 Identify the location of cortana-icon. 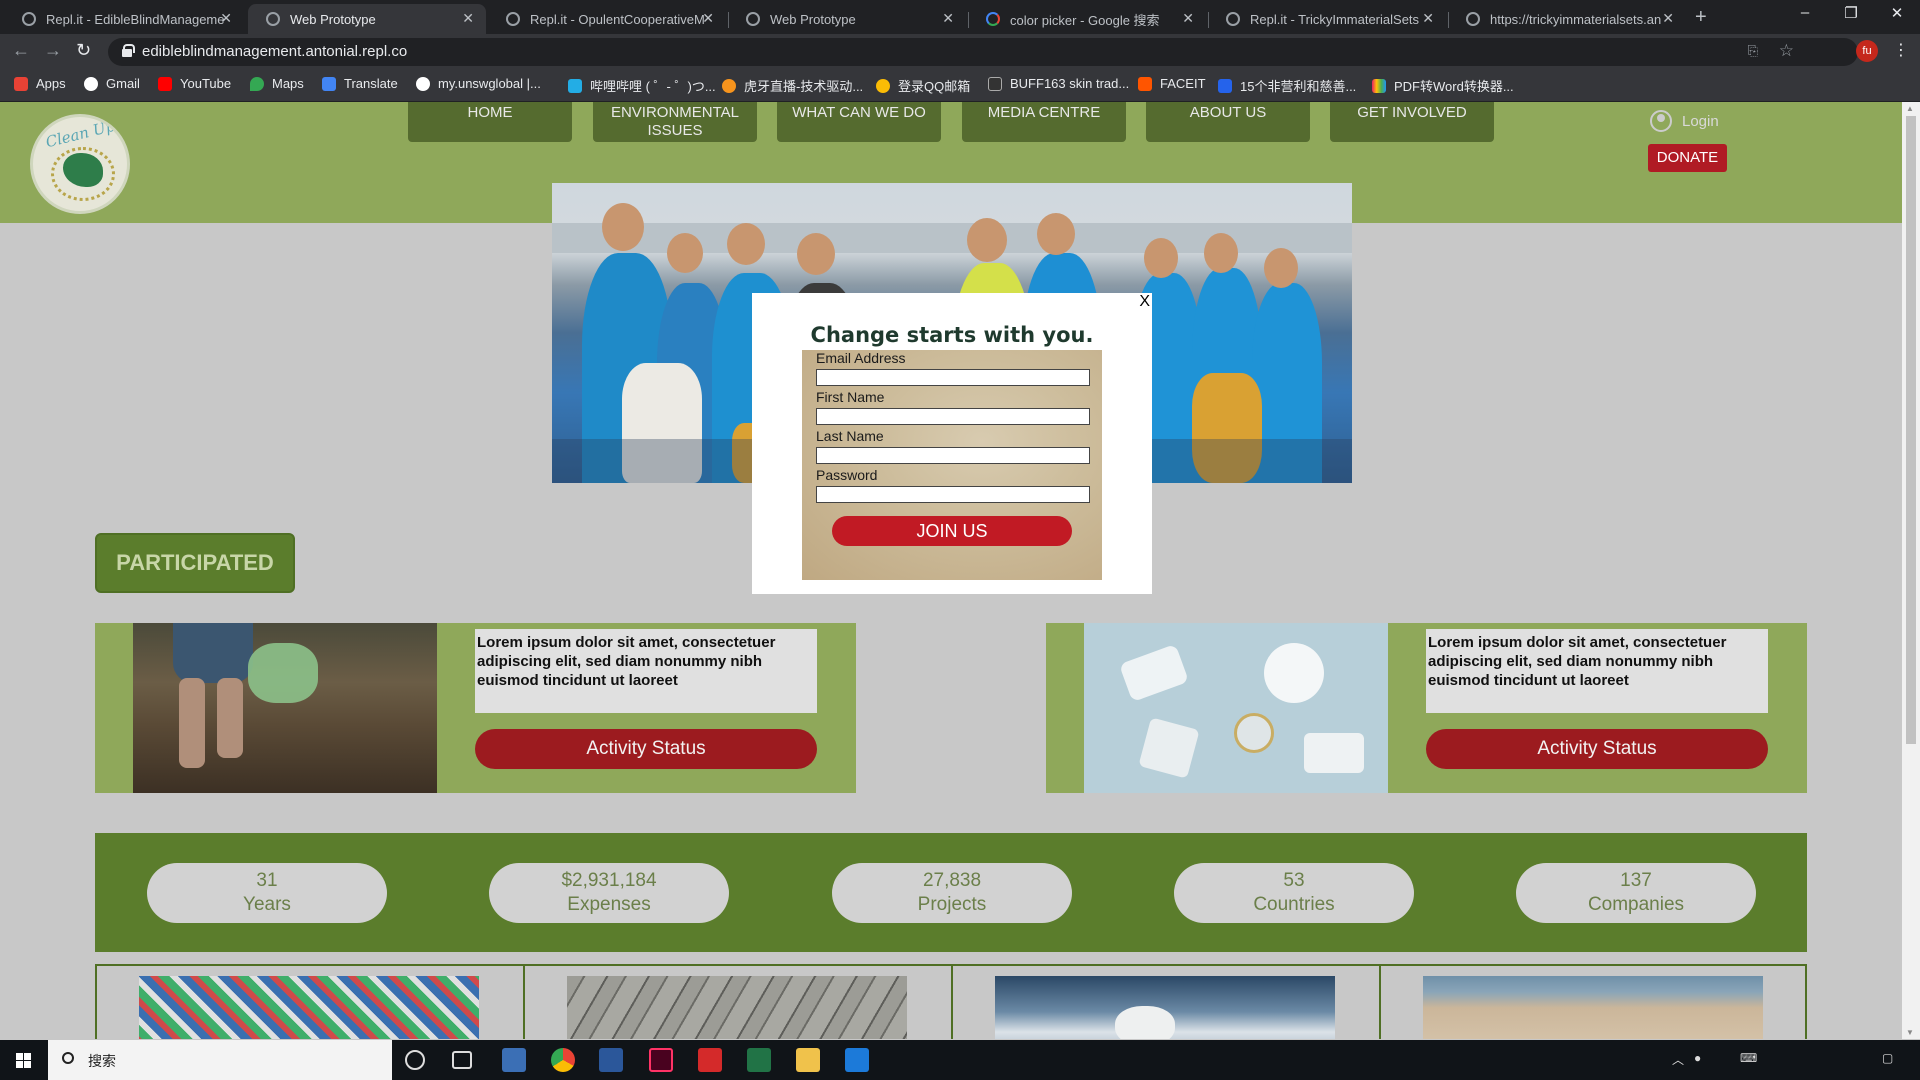
(415, 1060).